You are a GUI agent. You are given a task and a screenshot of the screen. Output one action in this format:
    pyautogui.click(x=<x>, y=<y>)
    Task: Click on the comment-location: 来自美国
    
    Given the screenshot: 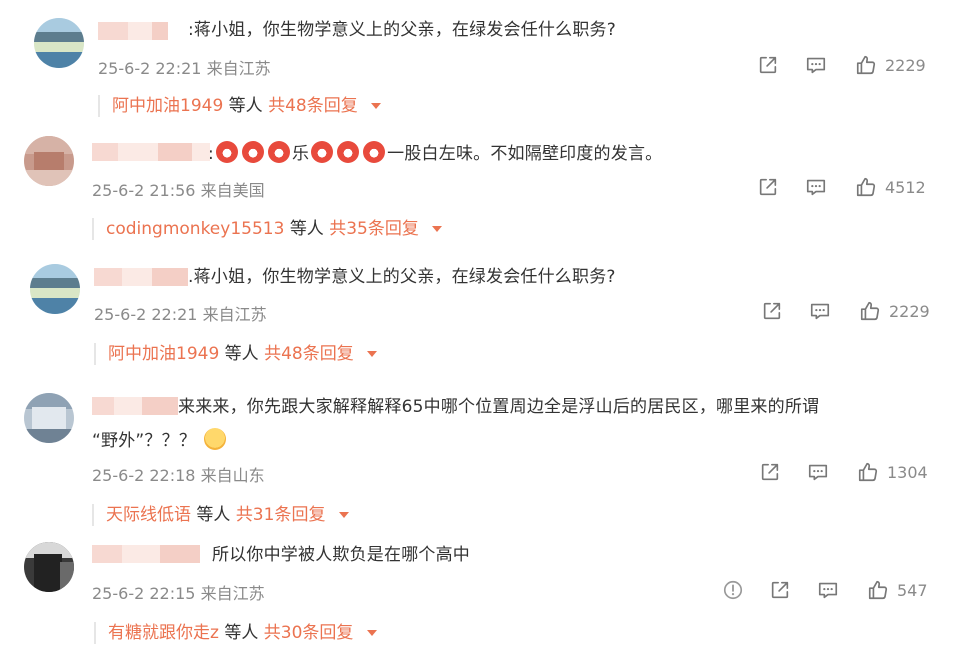 What is the action you would take?
    pyautogui.click(x=232, y=190)
    